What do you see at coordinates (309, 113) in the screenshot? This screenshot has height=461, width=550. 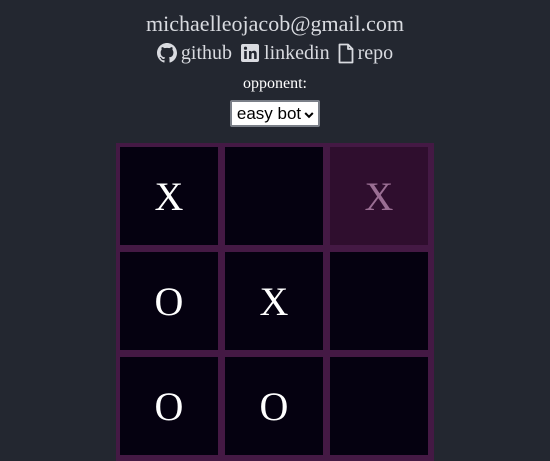 I see `chevron-down-icon` at bounding box center [309, 113].